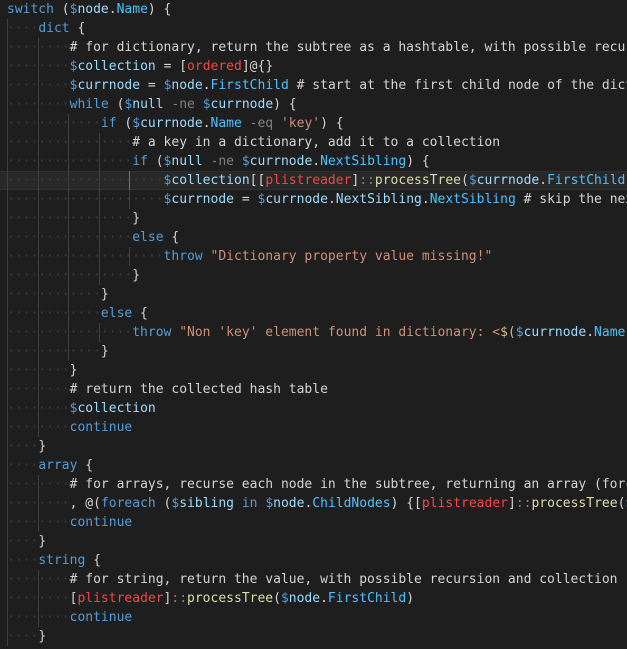 Image resolution: width=627 pixels, height=649 pixels. Describe the element at coordinates (313, 28) in the screenshot. I see `code-line: ····dict {` at that location.